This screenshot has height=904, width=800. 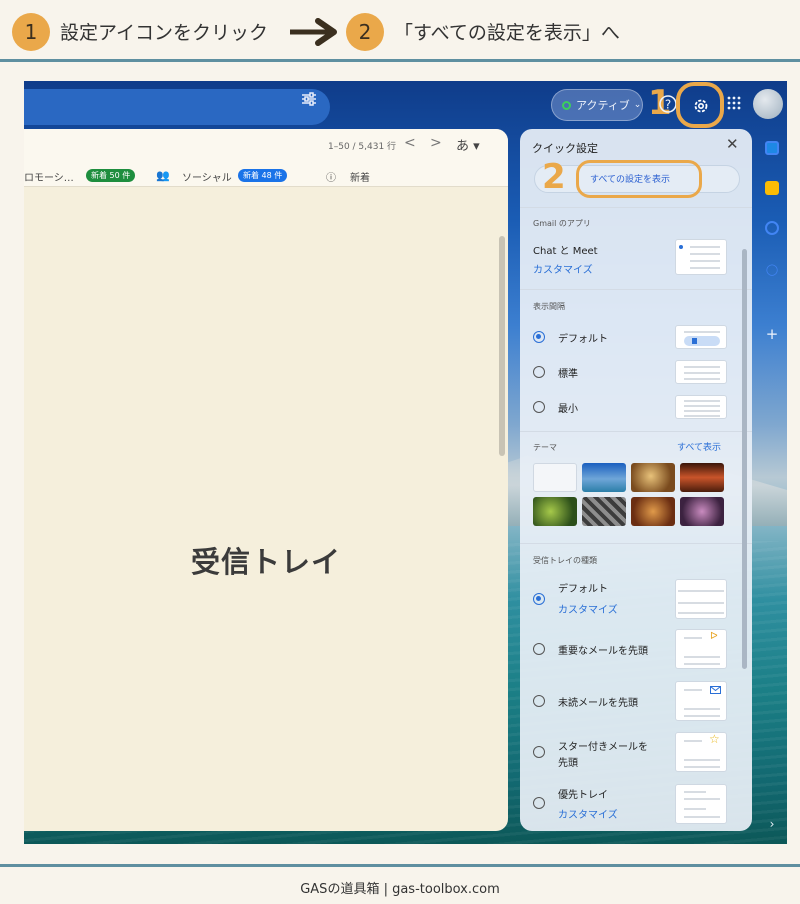 What do you see at coordinates (539, 337) in the screenshot?
I see `density-default-radio` at bounding box center [539, 337].